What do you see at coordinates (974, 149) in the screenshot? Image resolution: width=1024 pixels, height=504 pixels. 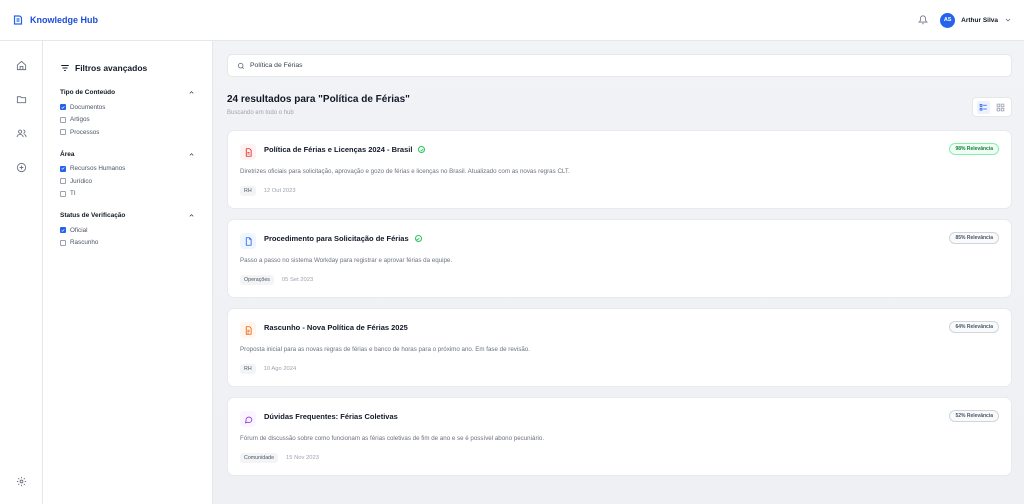 I see `relevance-badge: 98% Relevância` at bounding box center [974, 149].